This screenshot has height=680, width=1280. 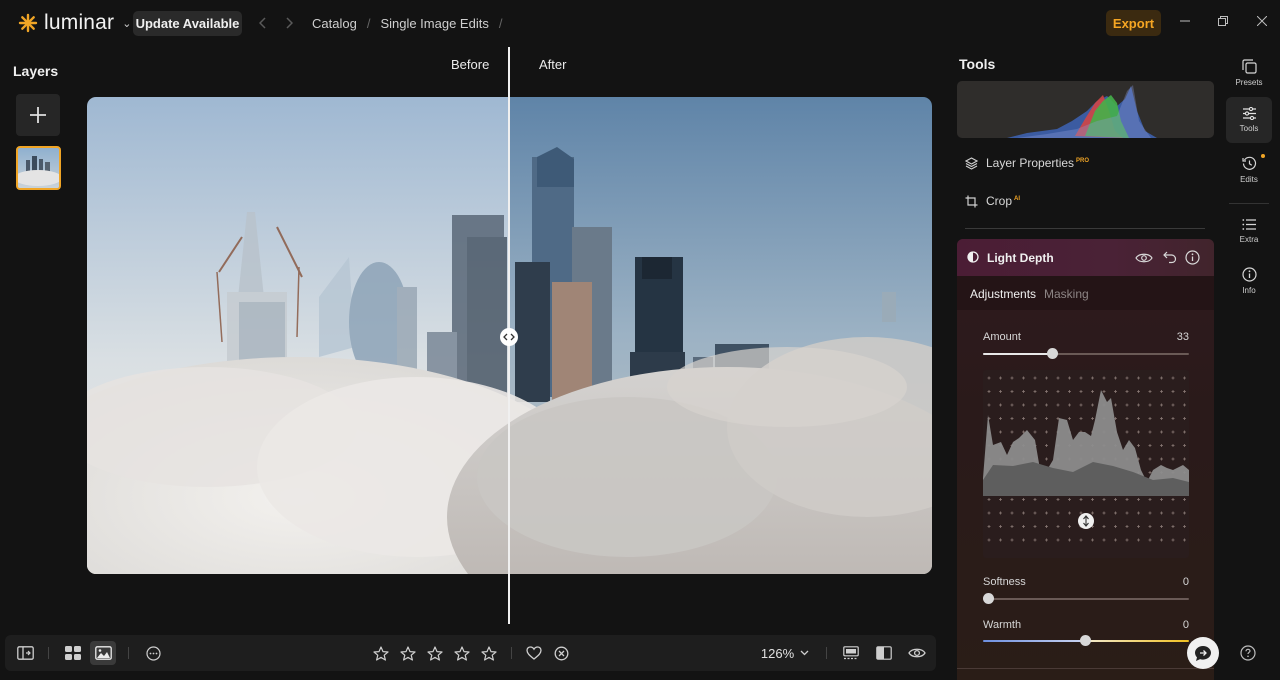 I want to click on close-icon, so click(x=1262, y=21).